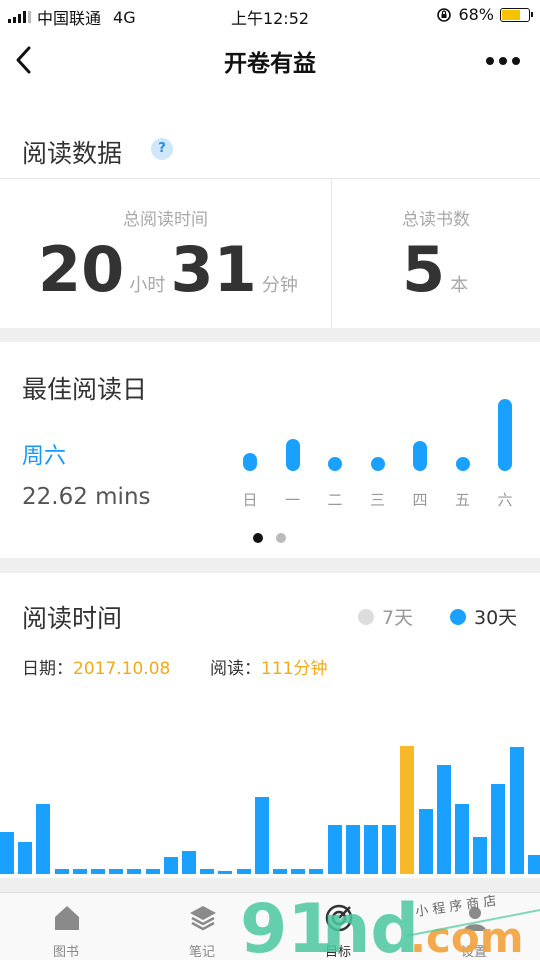 This screenshot has width=540, height=960. What do you see at coordinates (335, 500) in the screenshot?
I see `weekday-label: 二` at bounding box center [335, 500].